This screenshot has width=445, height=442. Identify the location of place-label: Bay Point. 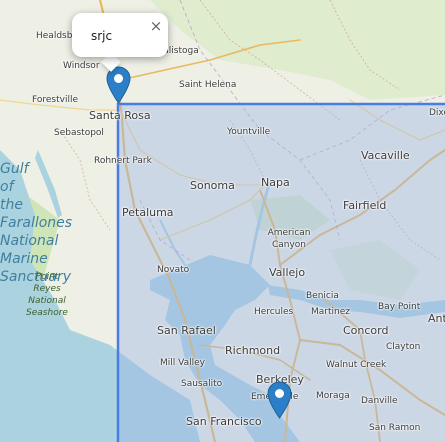
(399, 307).